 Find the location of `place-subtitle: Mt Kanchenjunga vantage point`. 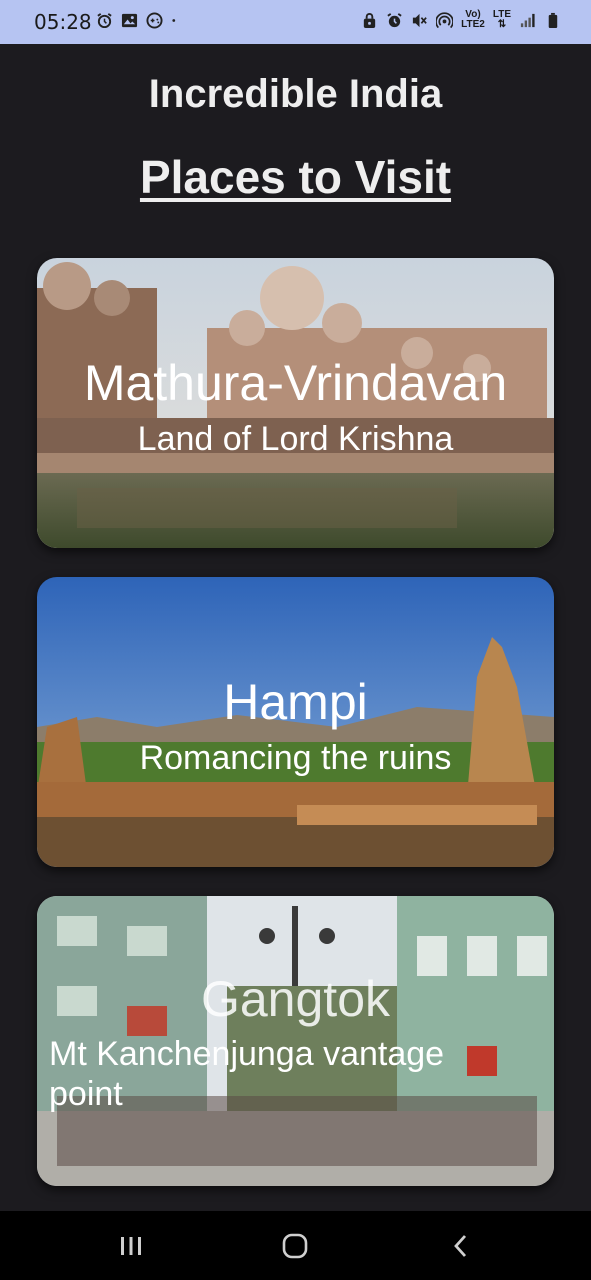

place-subtitle: Mt Kanchenjunga vantage point is located at coordinates (247, 1074).